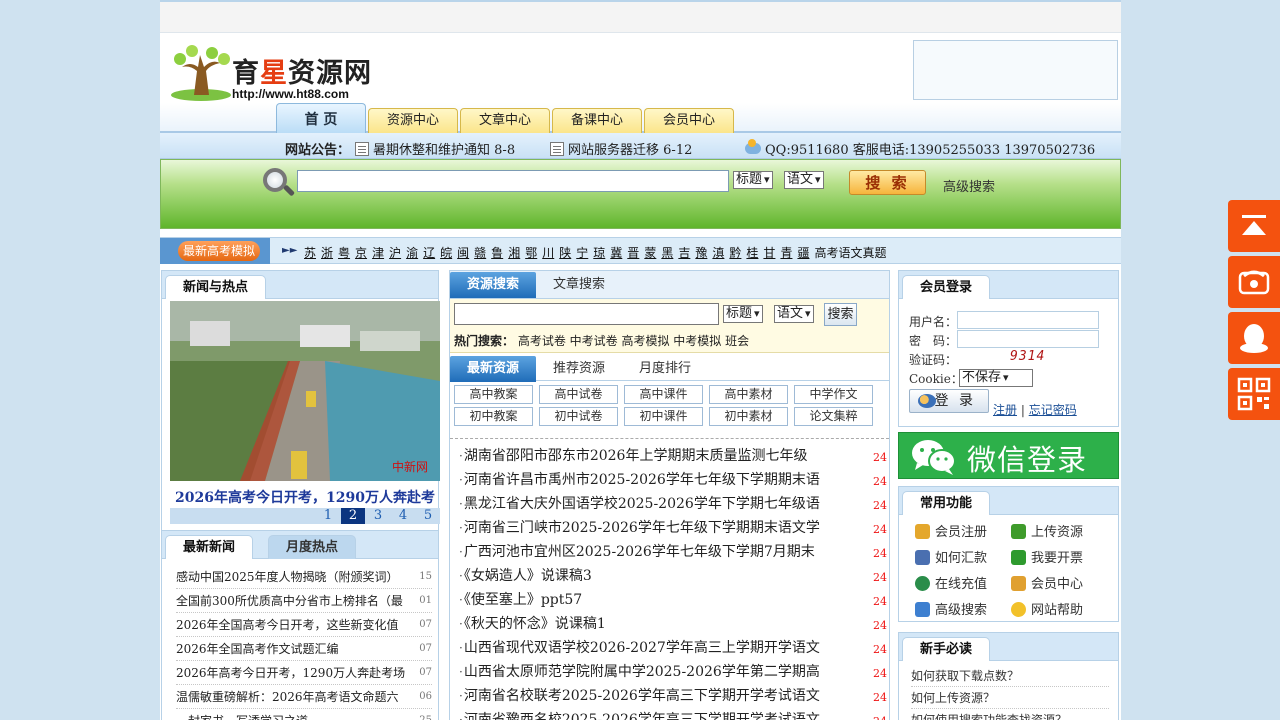  Describe the element at coordinates (669, 480) in the screenshot. I see `resource-item: 河南省许昌市禹州市2025-2026学年七年级下学期期末语 24` at that location.